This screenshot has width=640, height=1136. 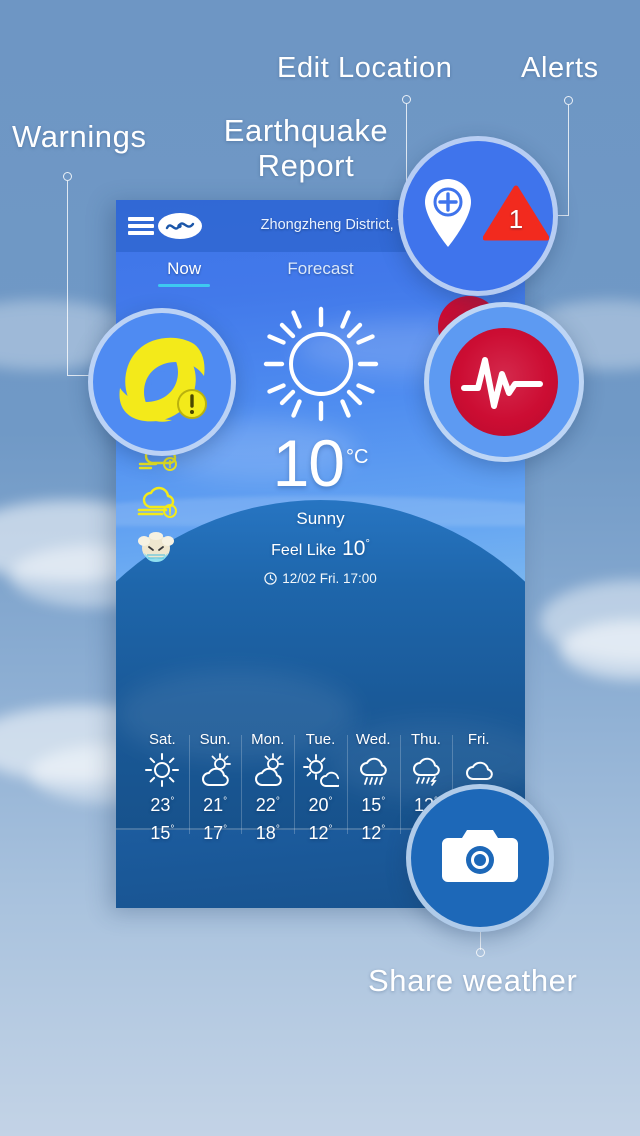 I want to click on shower-icon, so click(x=426, y=770).